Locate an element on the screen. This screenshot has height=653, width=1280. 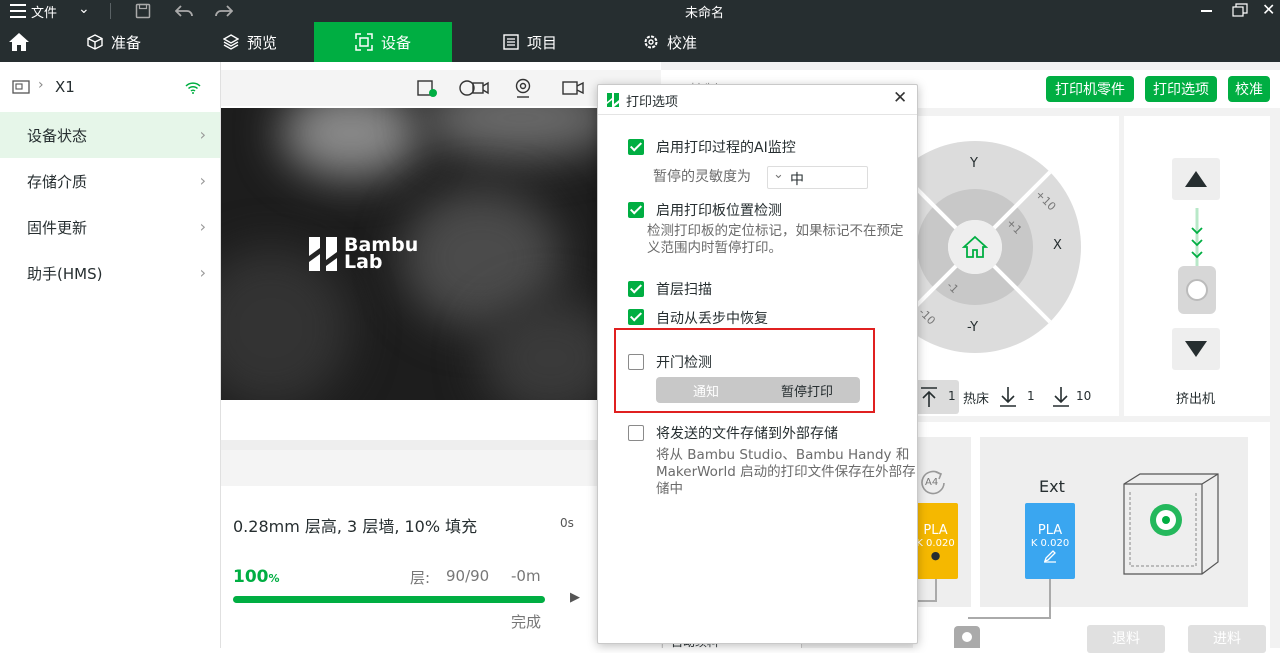
camera-toolbar is located at coordinates (441, 88).